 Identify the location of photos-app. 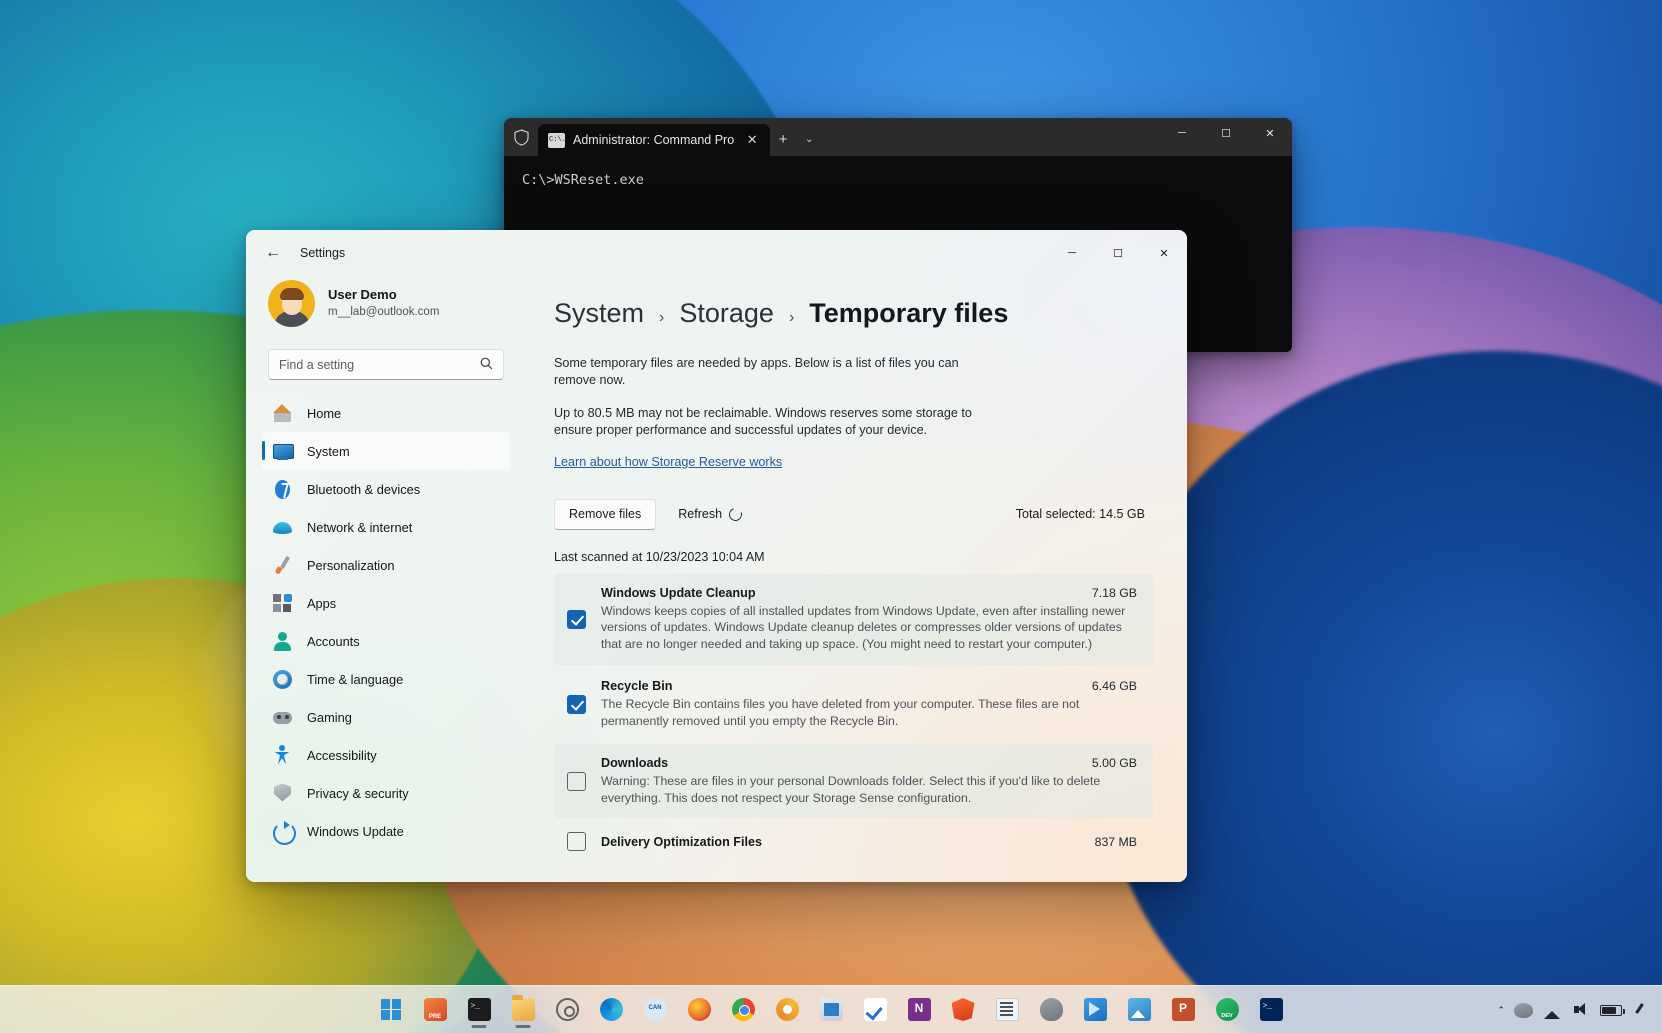
(1139, 1010).